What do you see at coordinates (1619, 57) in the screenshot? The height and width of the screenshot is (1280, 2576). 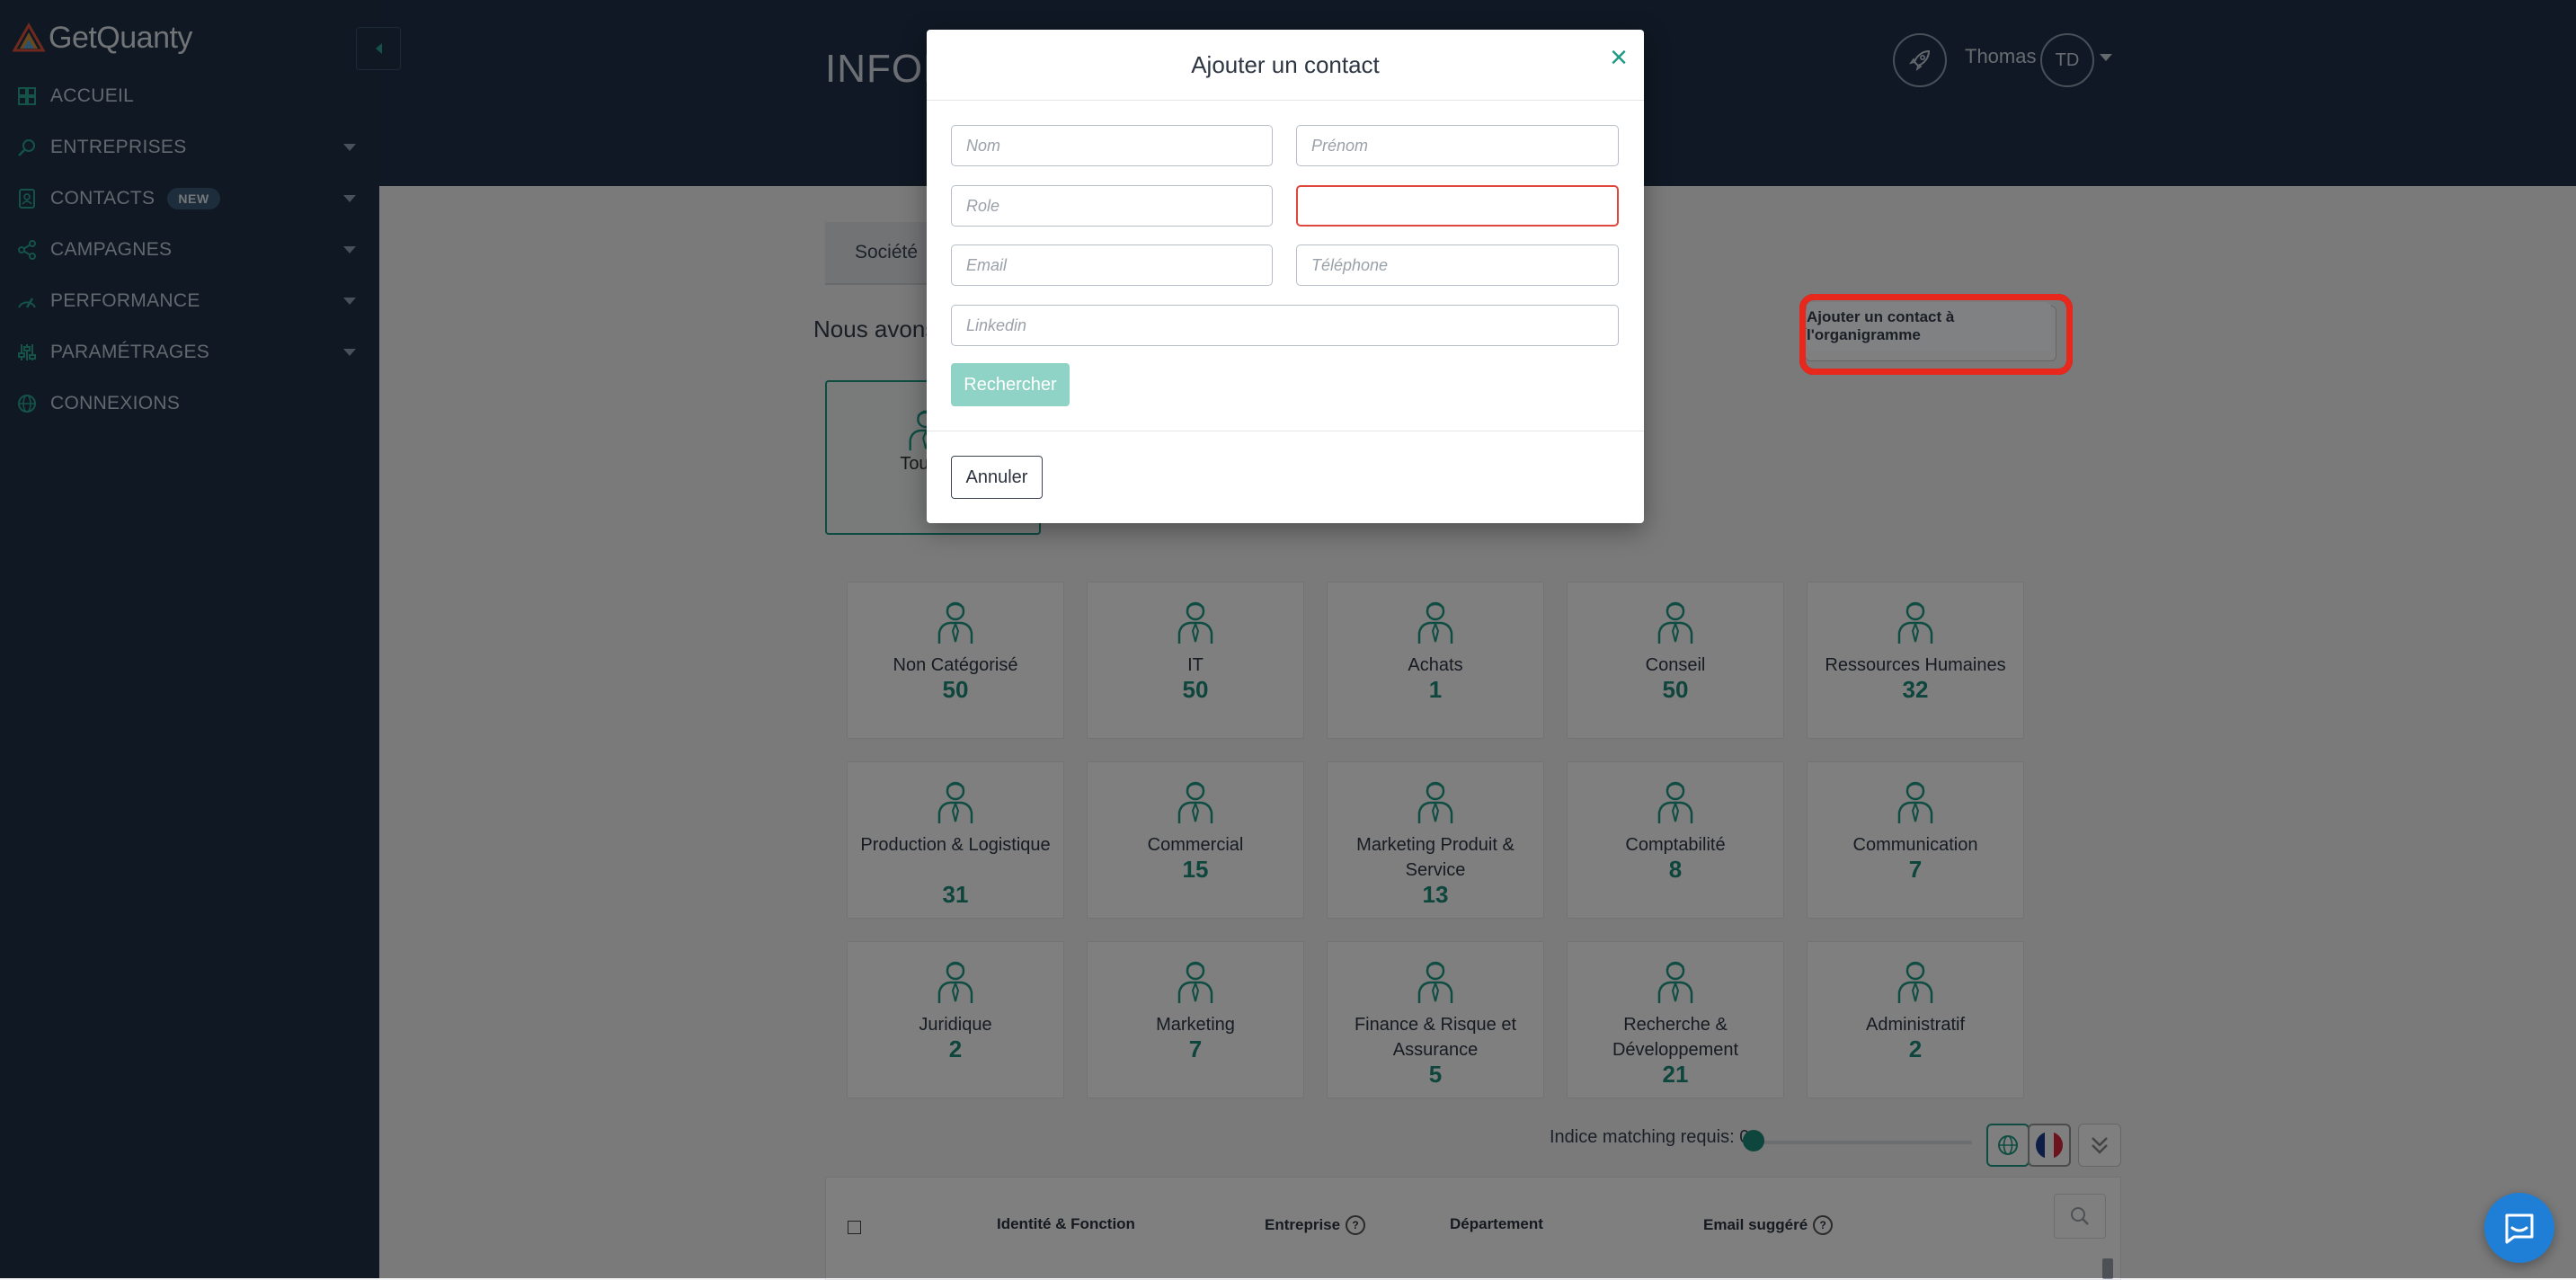 I see `close-icon: ×` at bounding box center [1619, 57].